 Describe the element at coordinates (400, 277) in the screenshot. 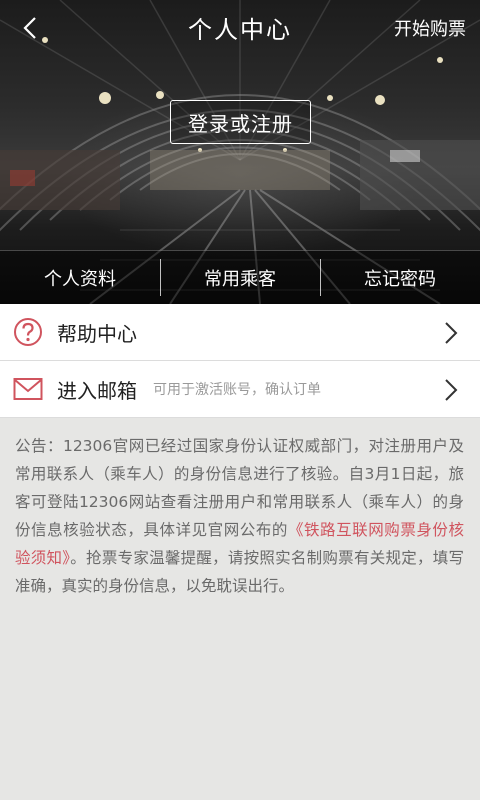

I see `tab-forgot-password: 忘记密码` at that location.